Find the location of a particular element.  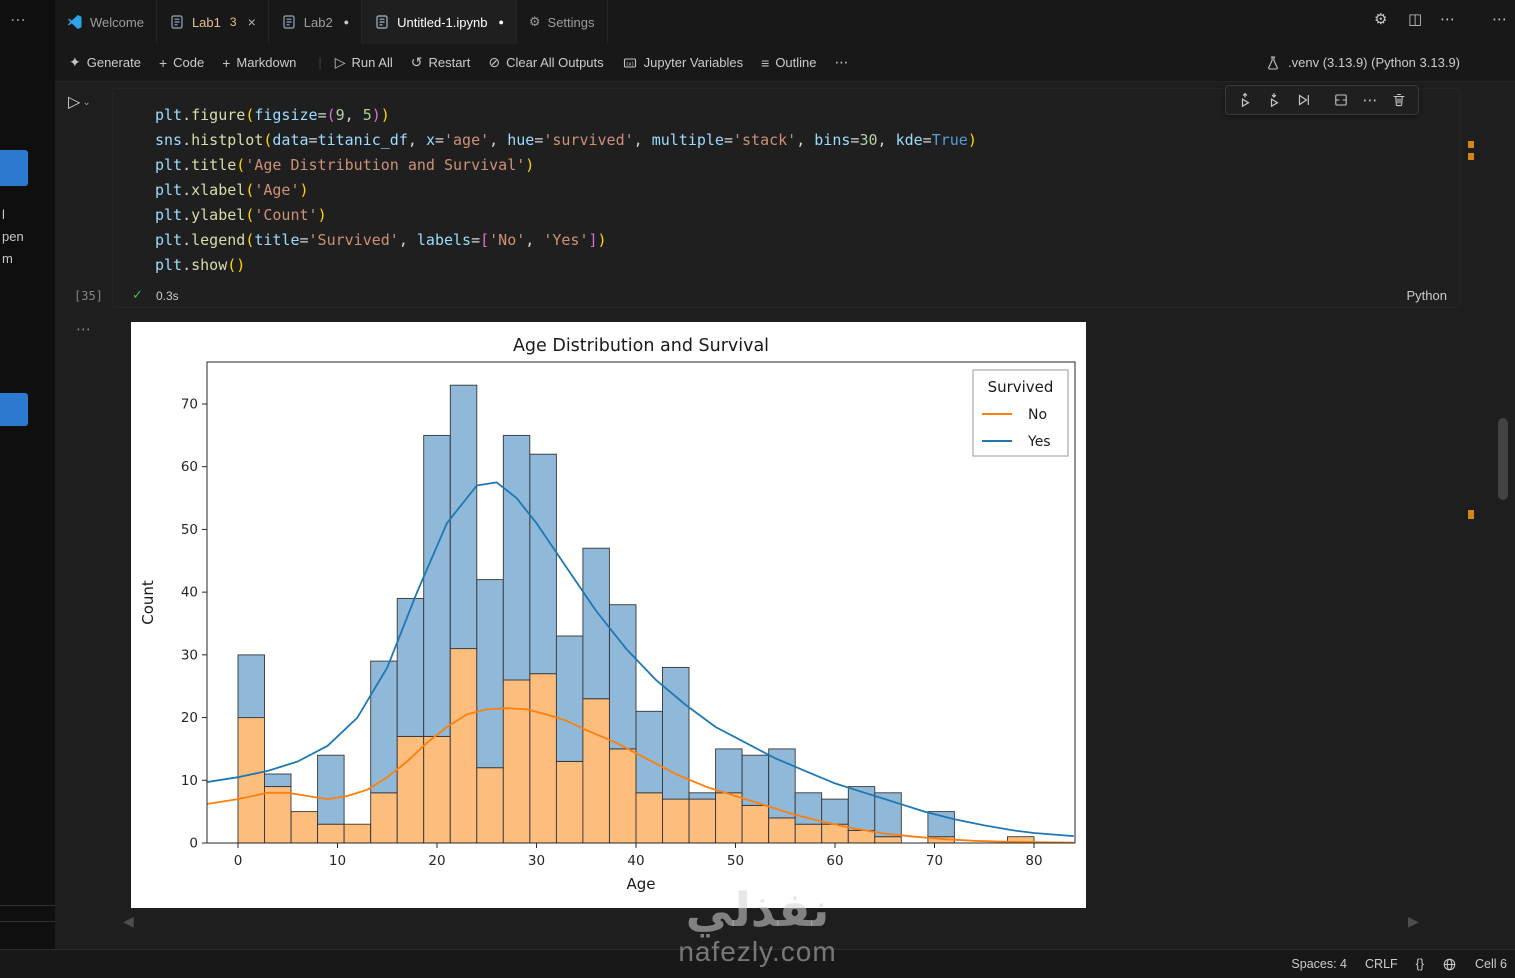

left-strip: ⋯ l pen m is located at coordinates (28, 489).